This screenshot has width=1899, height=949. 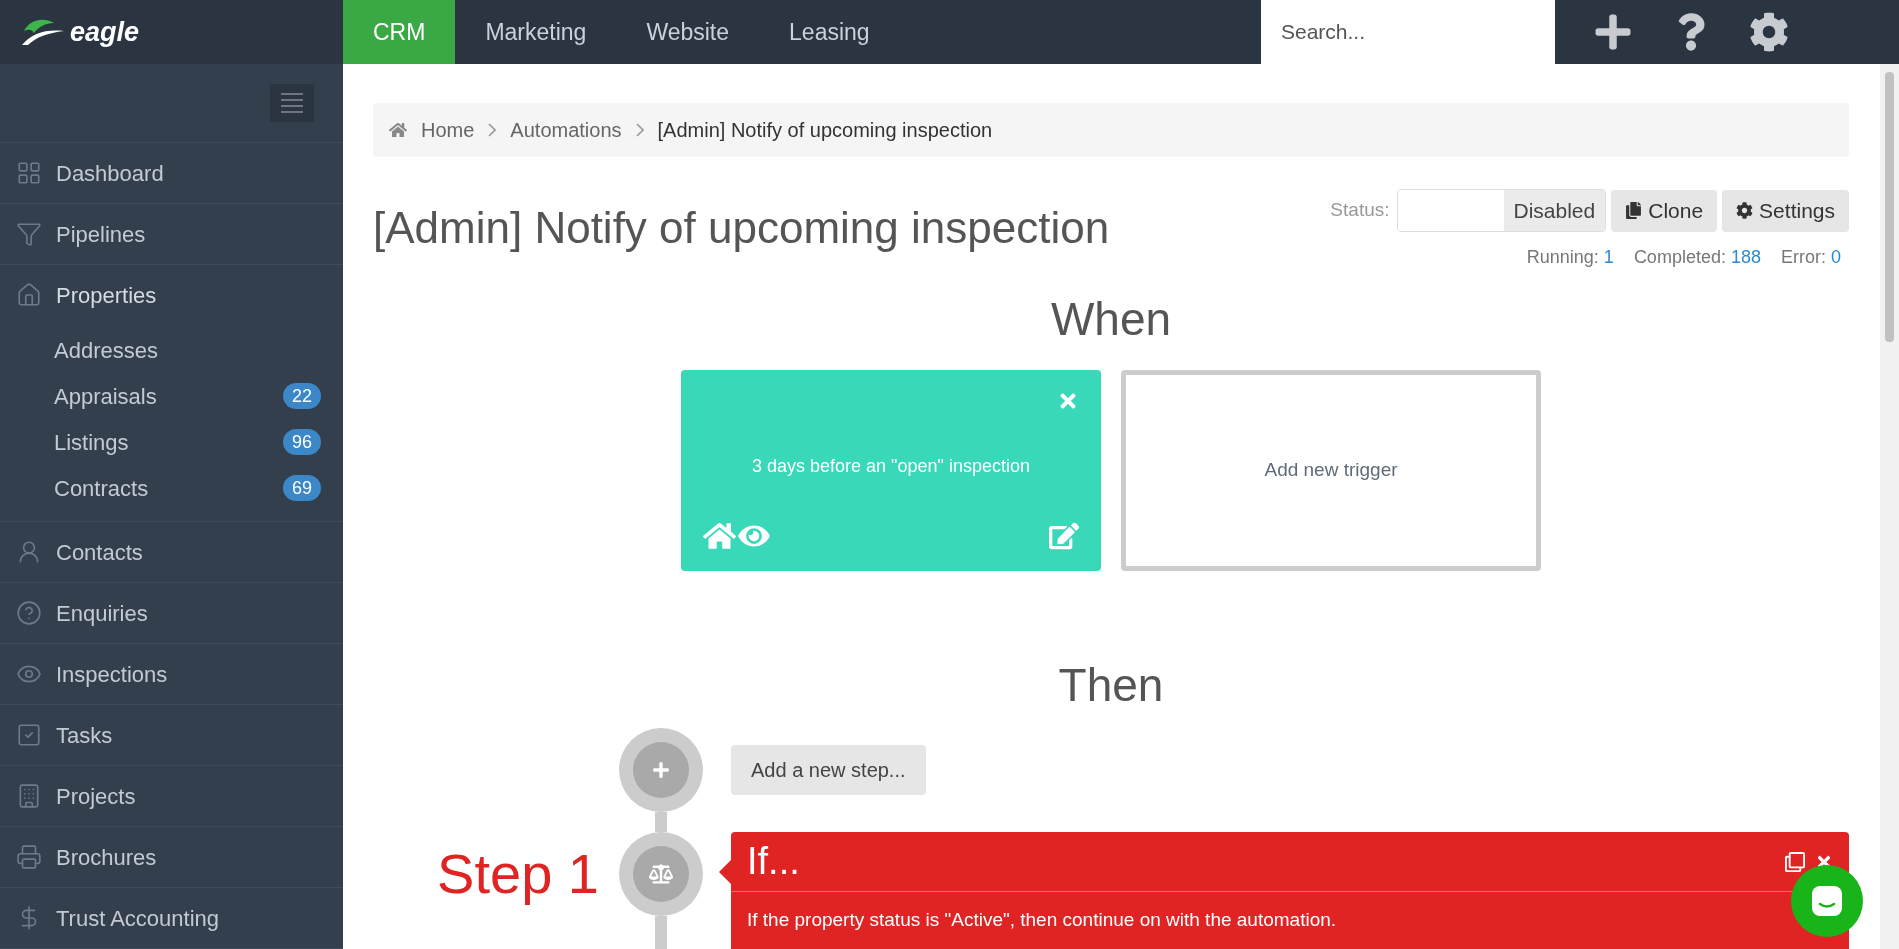 What do you see at coordinates (171, 613) in the screenshot?
I see `sidebar-item: Enquiries` at bounding box center [171, 613].